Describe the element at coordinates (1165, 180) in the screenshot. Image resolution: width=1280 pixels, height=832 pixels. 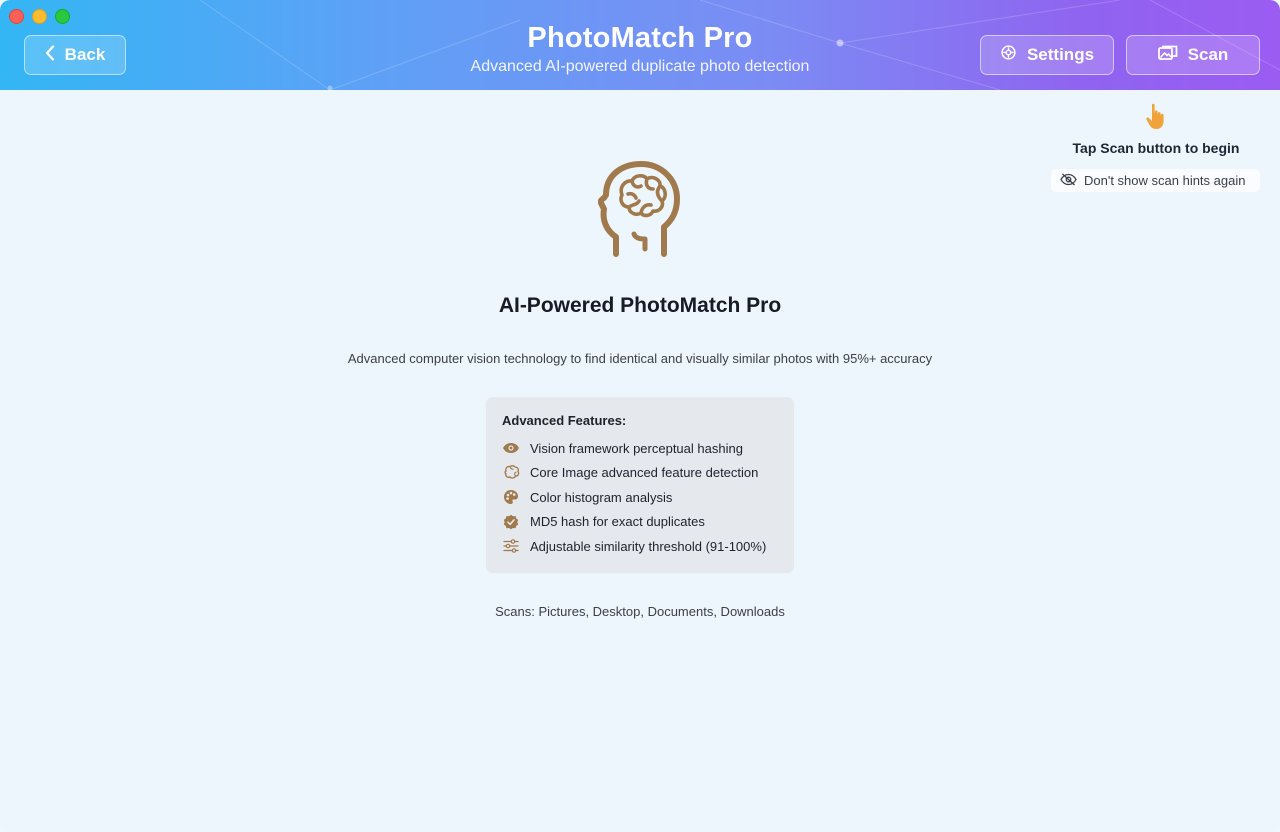
I see `hide-scan-hints-label: Don't show scan hints again` at that location.